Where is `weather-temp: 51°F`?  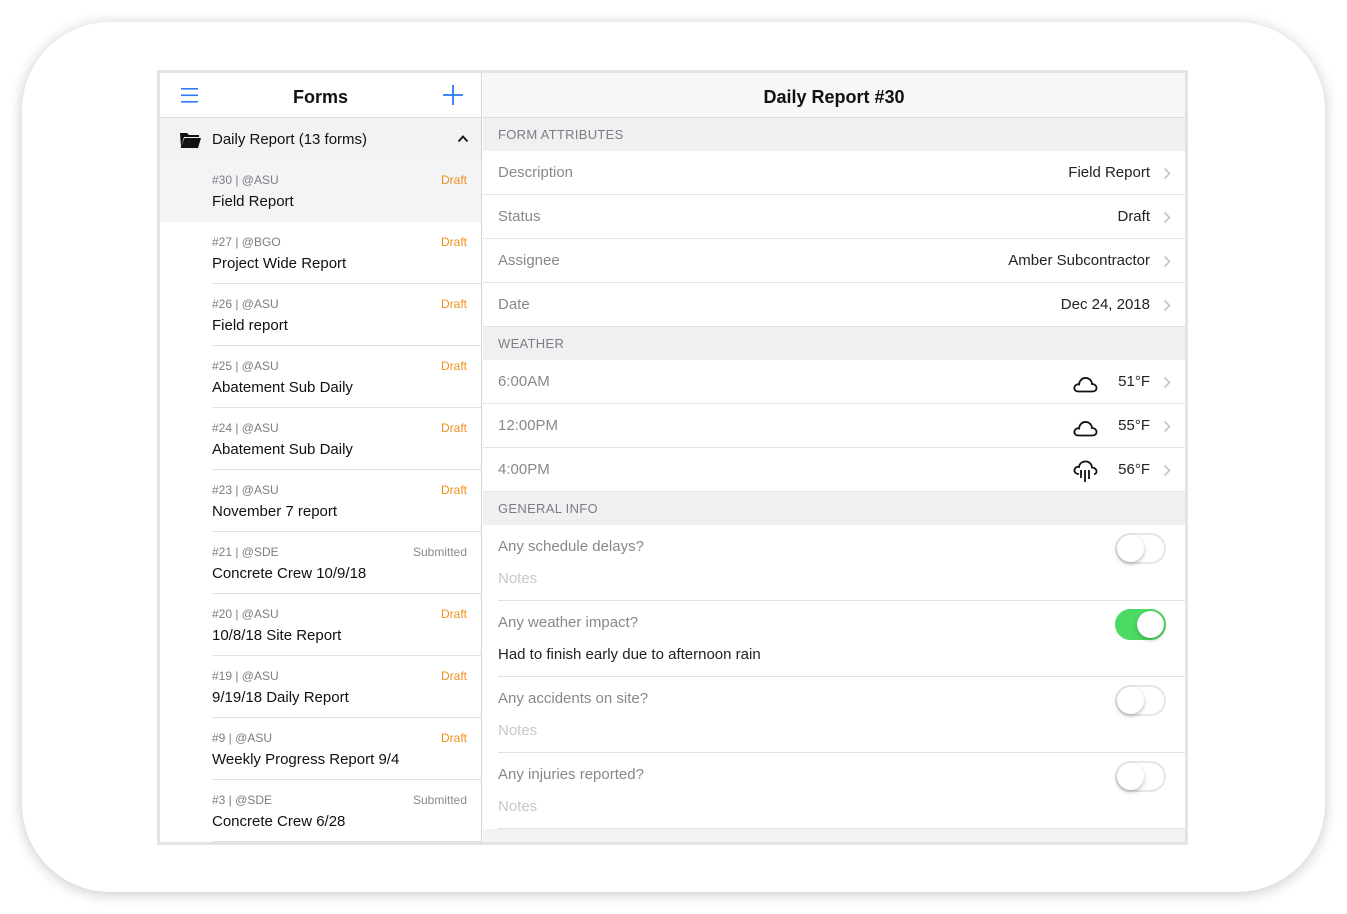 weather-temp: 51°F is located at coordinates (1134, 381).